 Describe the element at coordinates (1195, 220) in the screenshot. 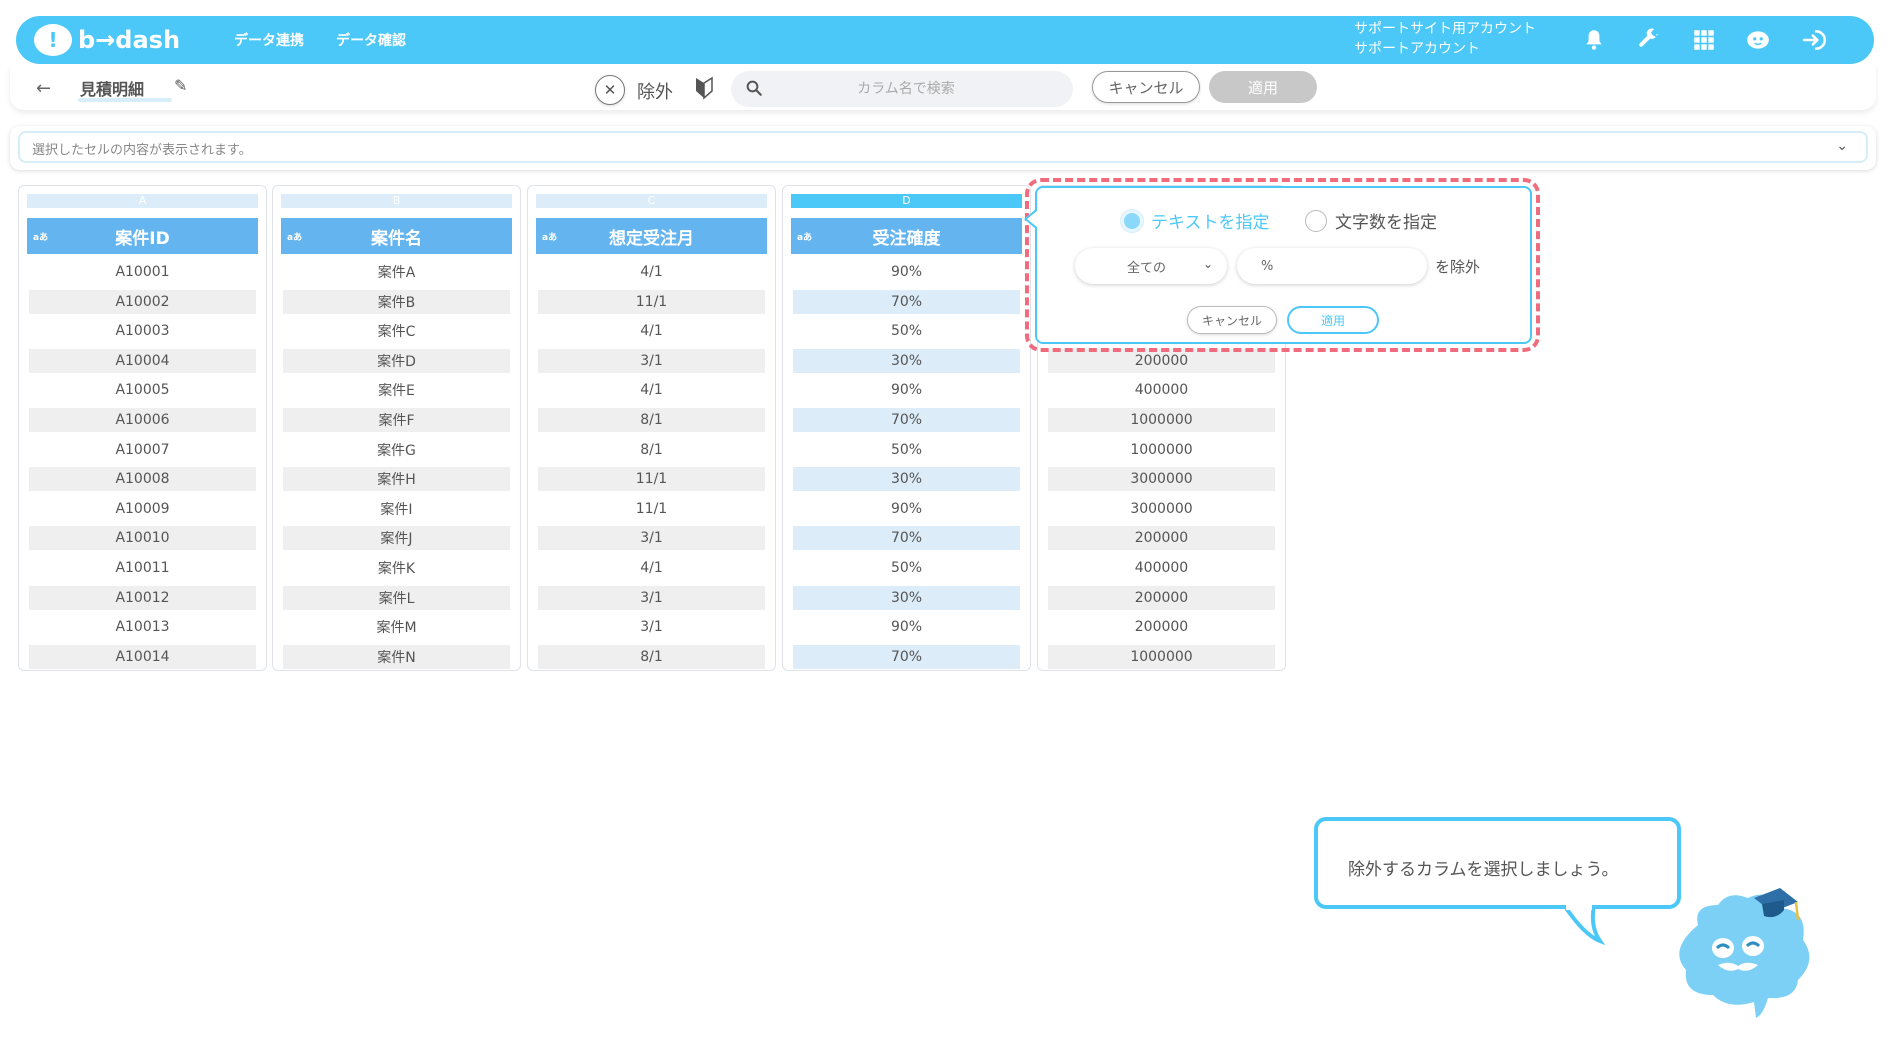

I see `radio-text-option: テキストを指定` at that location.